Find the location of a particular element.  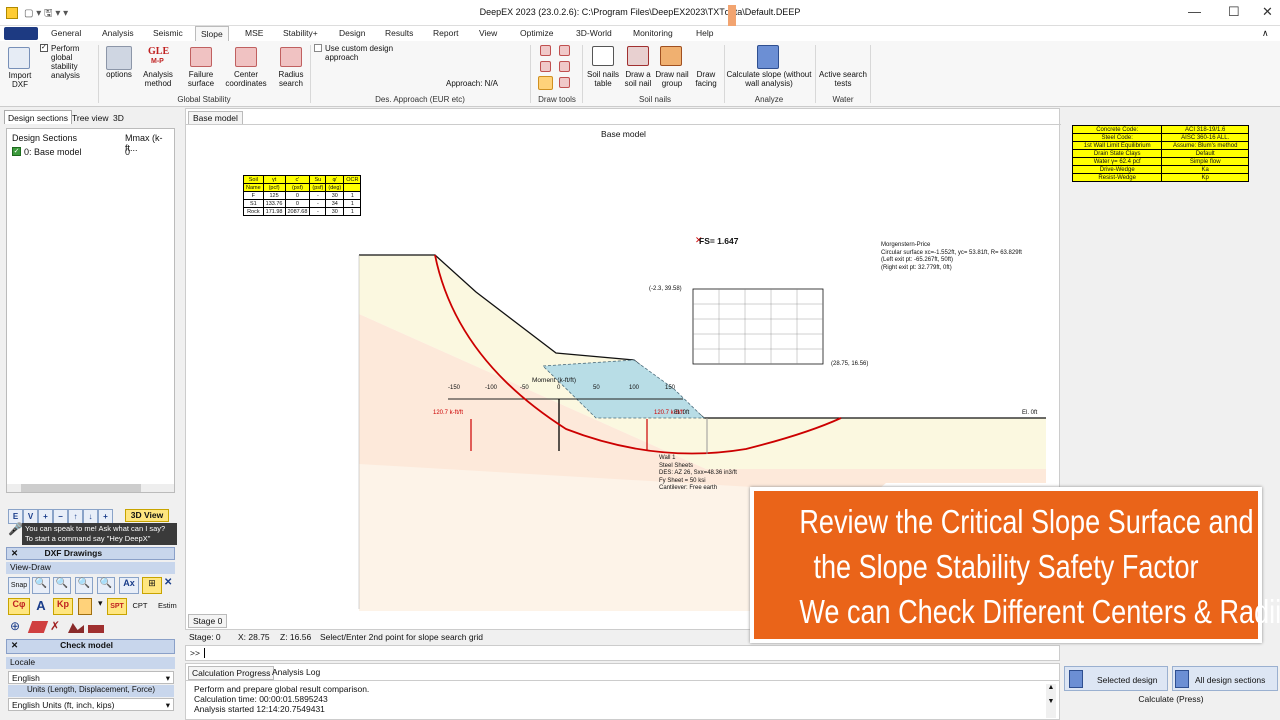

check-model-button: ✕ Check model is located at coordinates (90, 646).